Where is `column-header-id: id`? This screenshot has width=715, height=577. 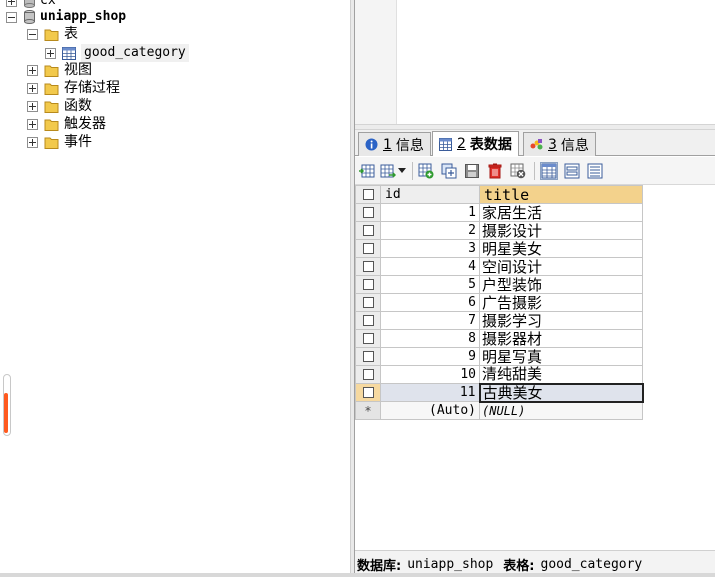 column-header-id: id is located at coordinates (430, 194).